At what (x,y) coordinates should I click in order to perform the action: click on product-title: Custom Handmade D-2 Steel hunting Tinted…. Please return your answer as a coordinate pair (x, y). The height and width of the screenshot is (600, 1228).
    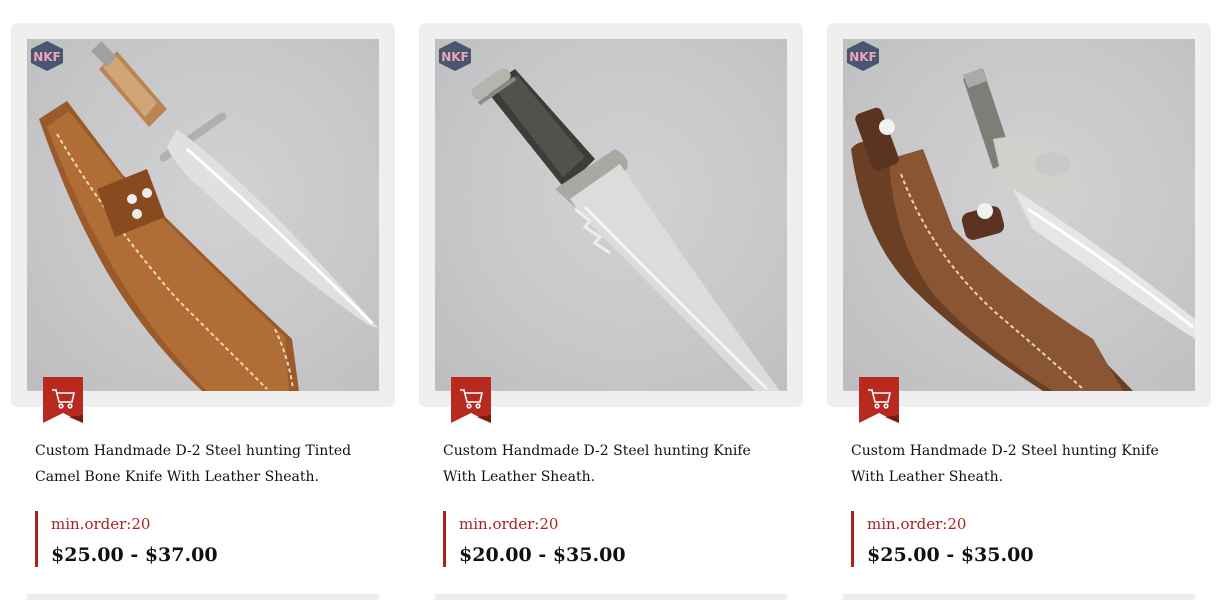
    Looking at the image, I should click on (205, 464).